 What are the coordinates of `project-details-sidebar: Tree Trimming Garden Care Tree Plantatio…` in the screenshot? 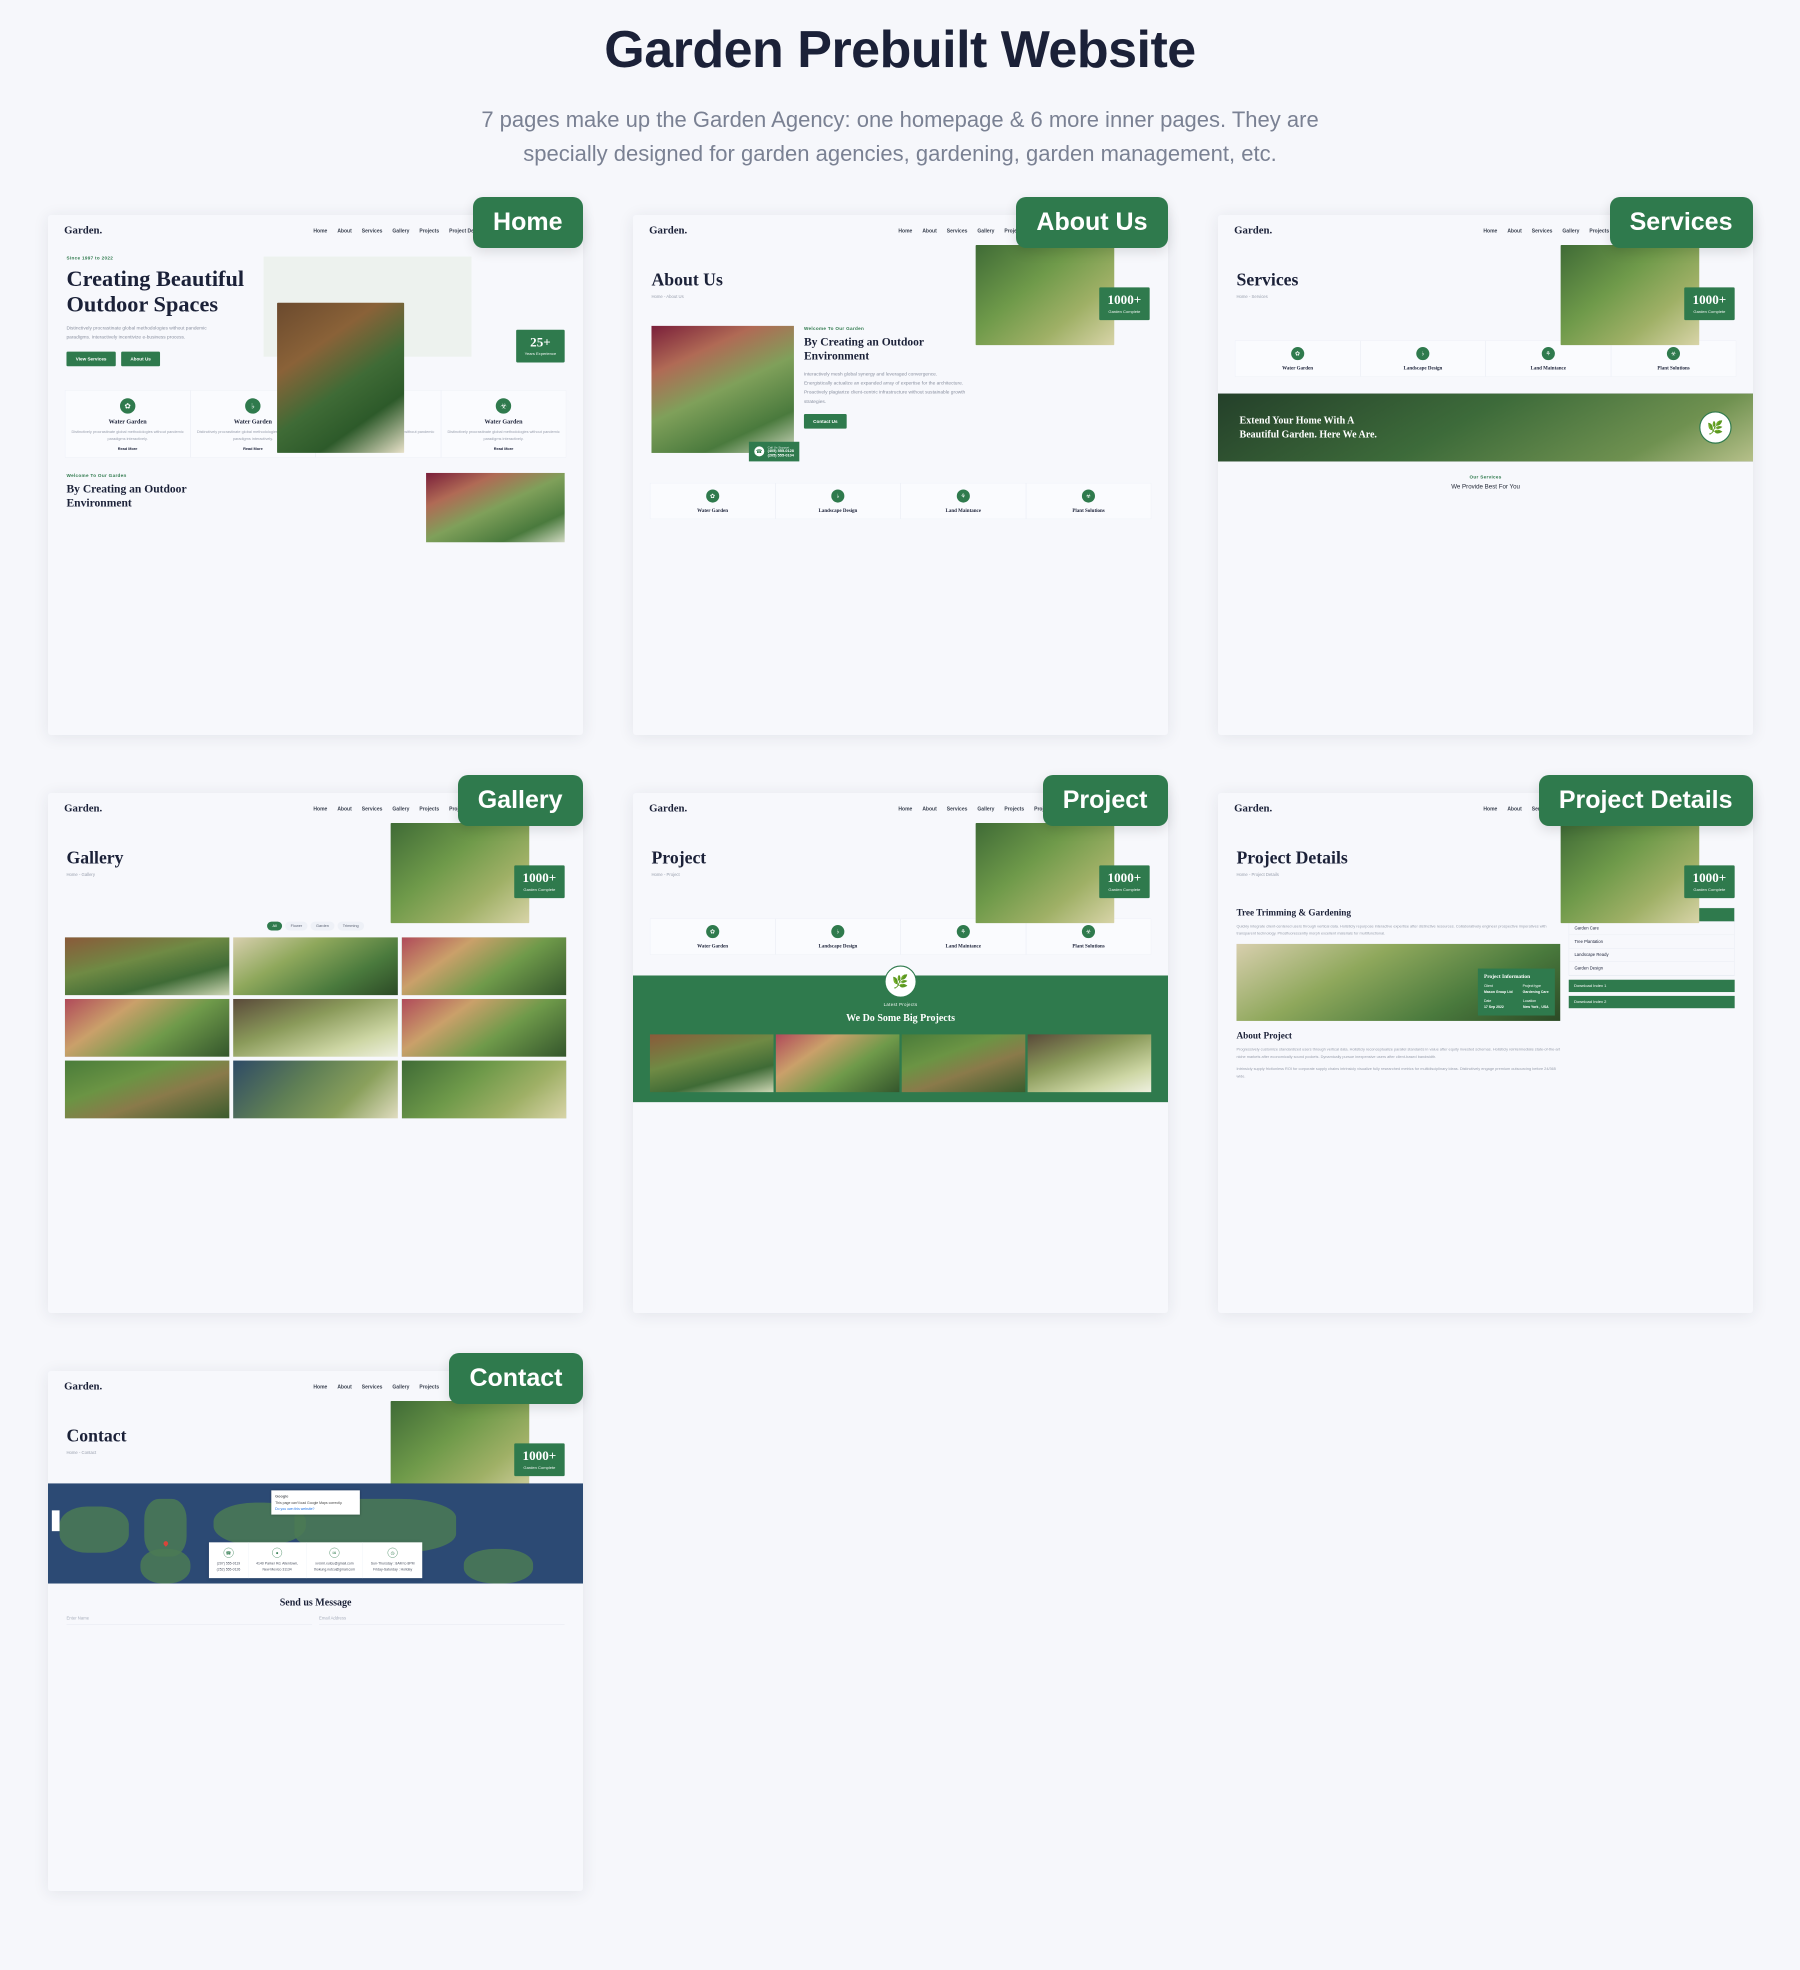 It's located at (1651, 994).